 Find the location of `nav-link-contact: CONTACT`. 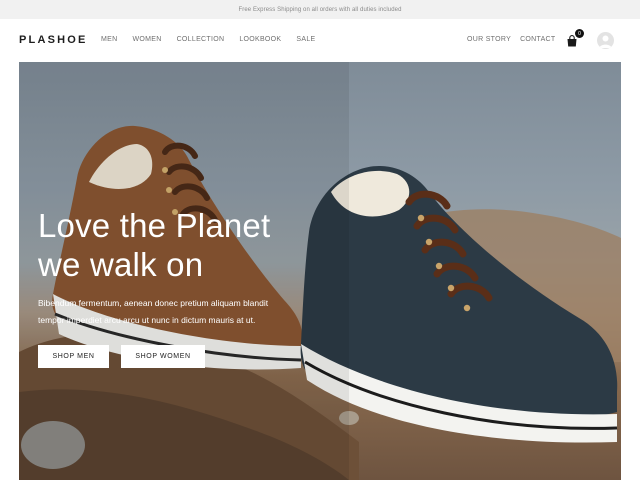

nav-link-contact: CONTACT is located at coordinates (537, 39).